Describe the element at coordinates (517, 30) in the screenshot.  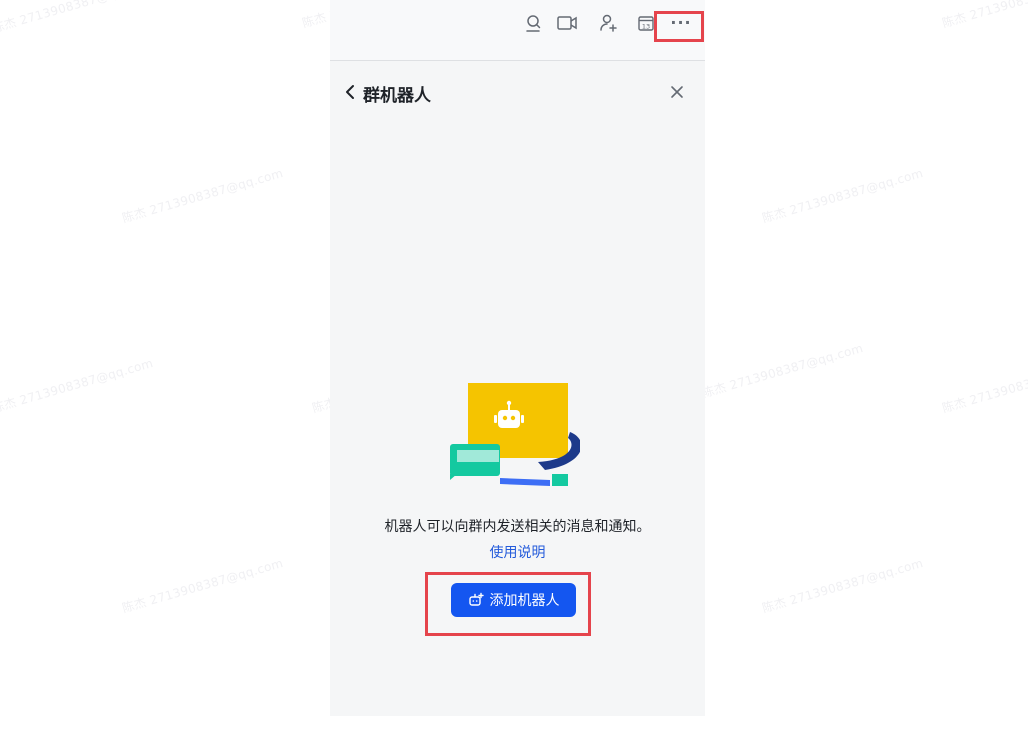
I see `chat-toolbar: 13 ···` at that location.